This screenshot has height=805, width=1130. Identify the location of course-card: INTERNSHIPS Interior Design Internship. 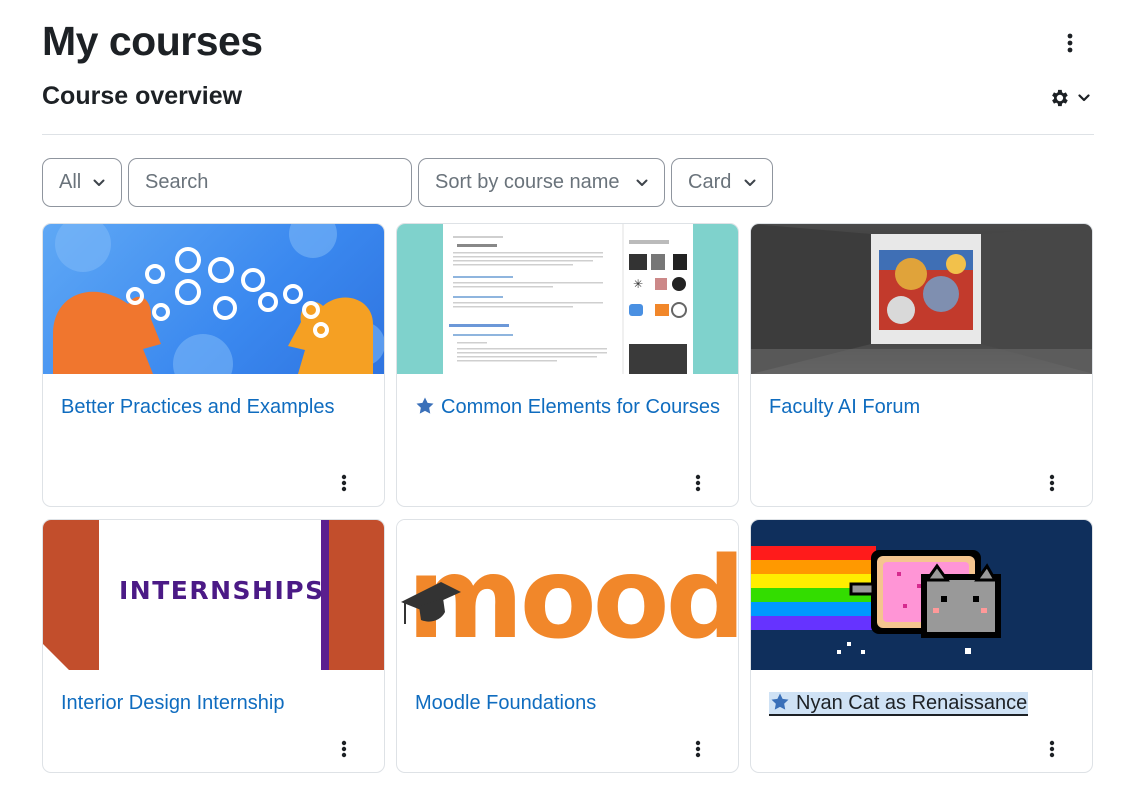
(213, 646).